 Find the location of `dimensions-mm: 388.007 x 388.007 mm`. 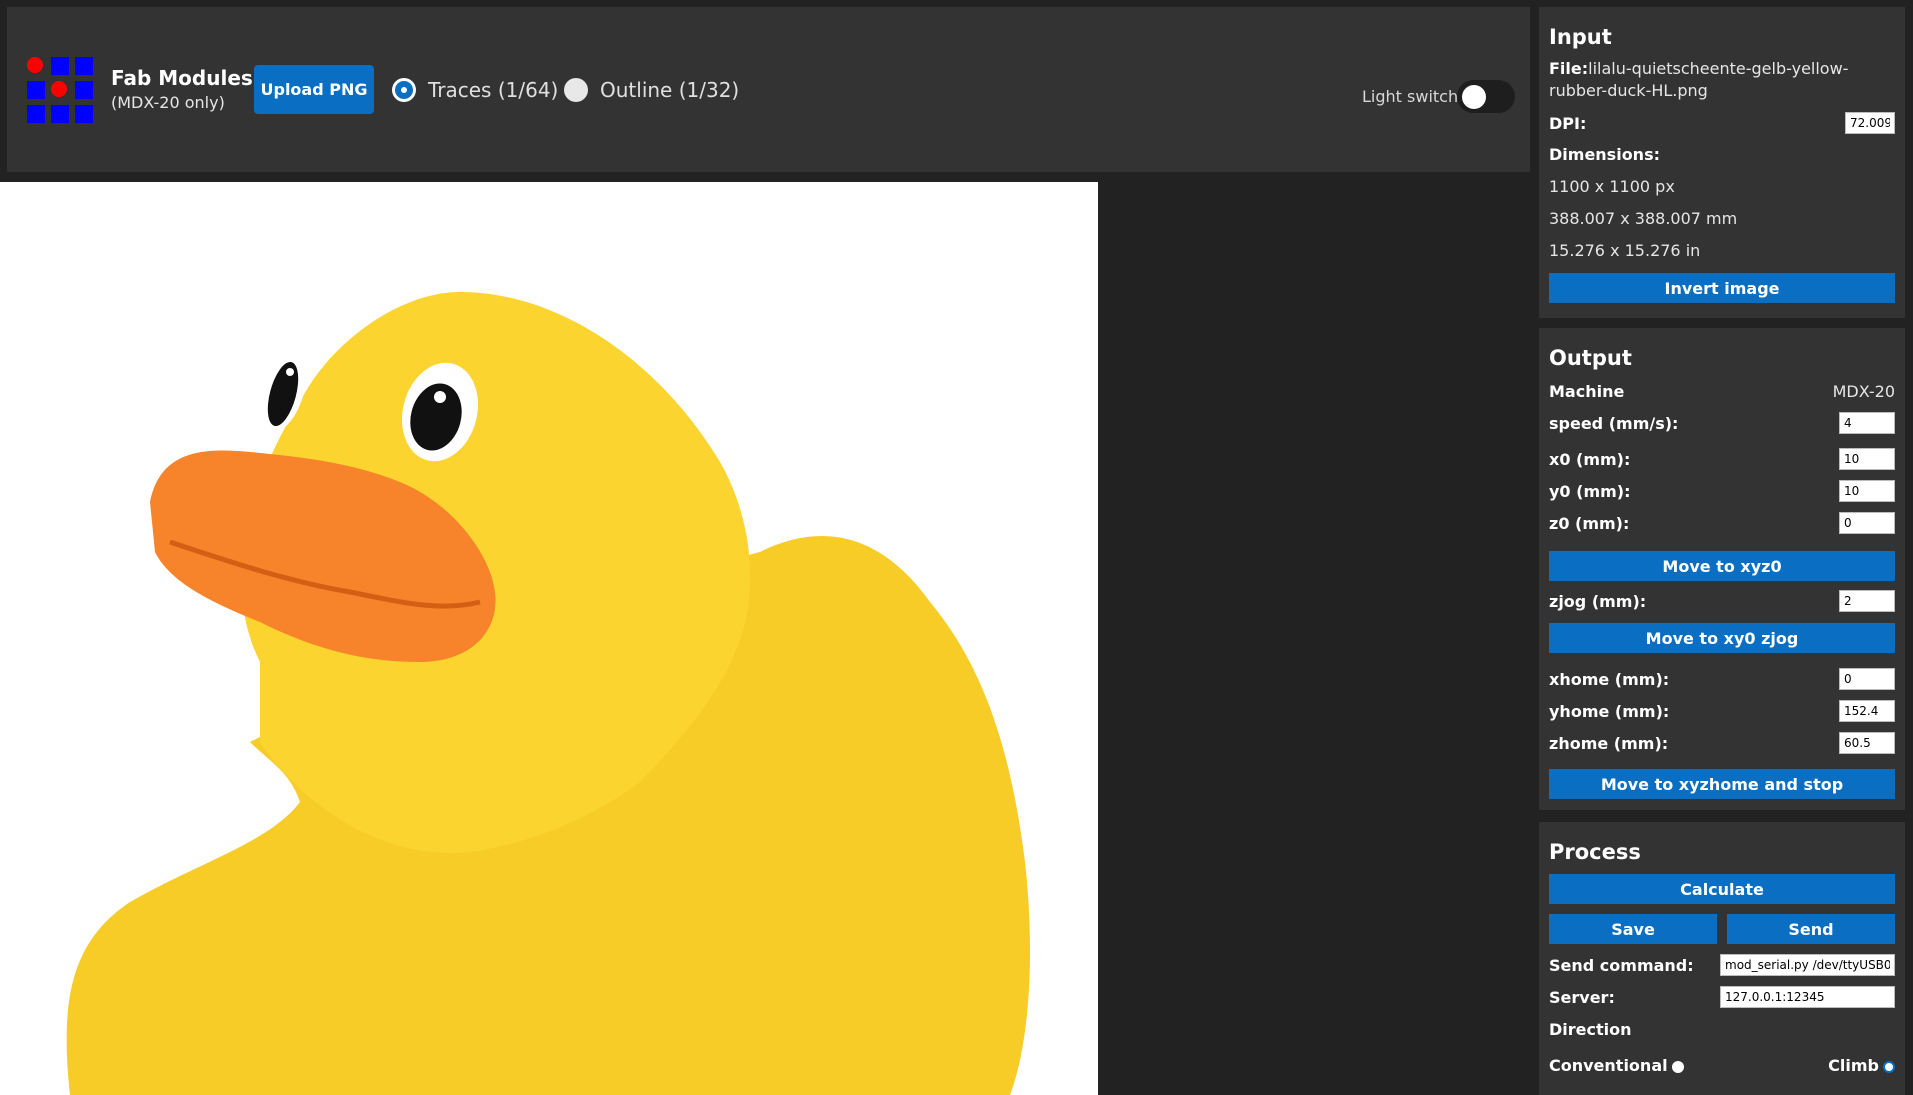

dimensions-mm: 388.007 x 388.007 mm is located at coordinates (1643, 218).